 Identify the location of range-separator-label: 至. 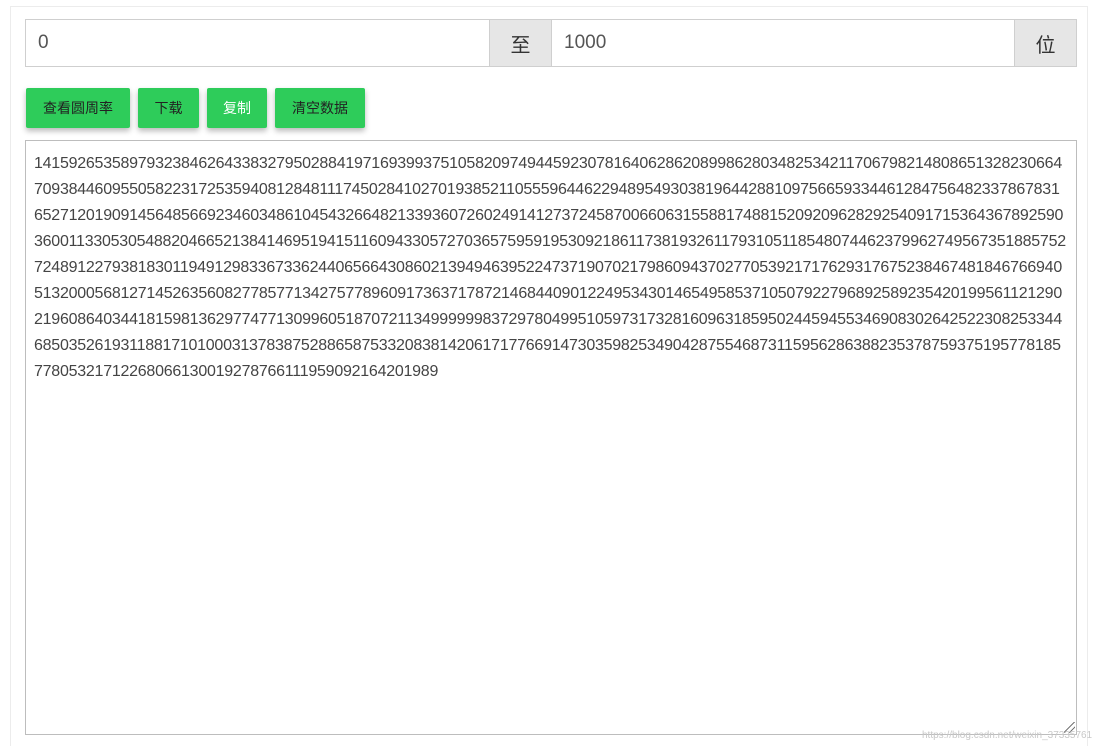
(520, 44).